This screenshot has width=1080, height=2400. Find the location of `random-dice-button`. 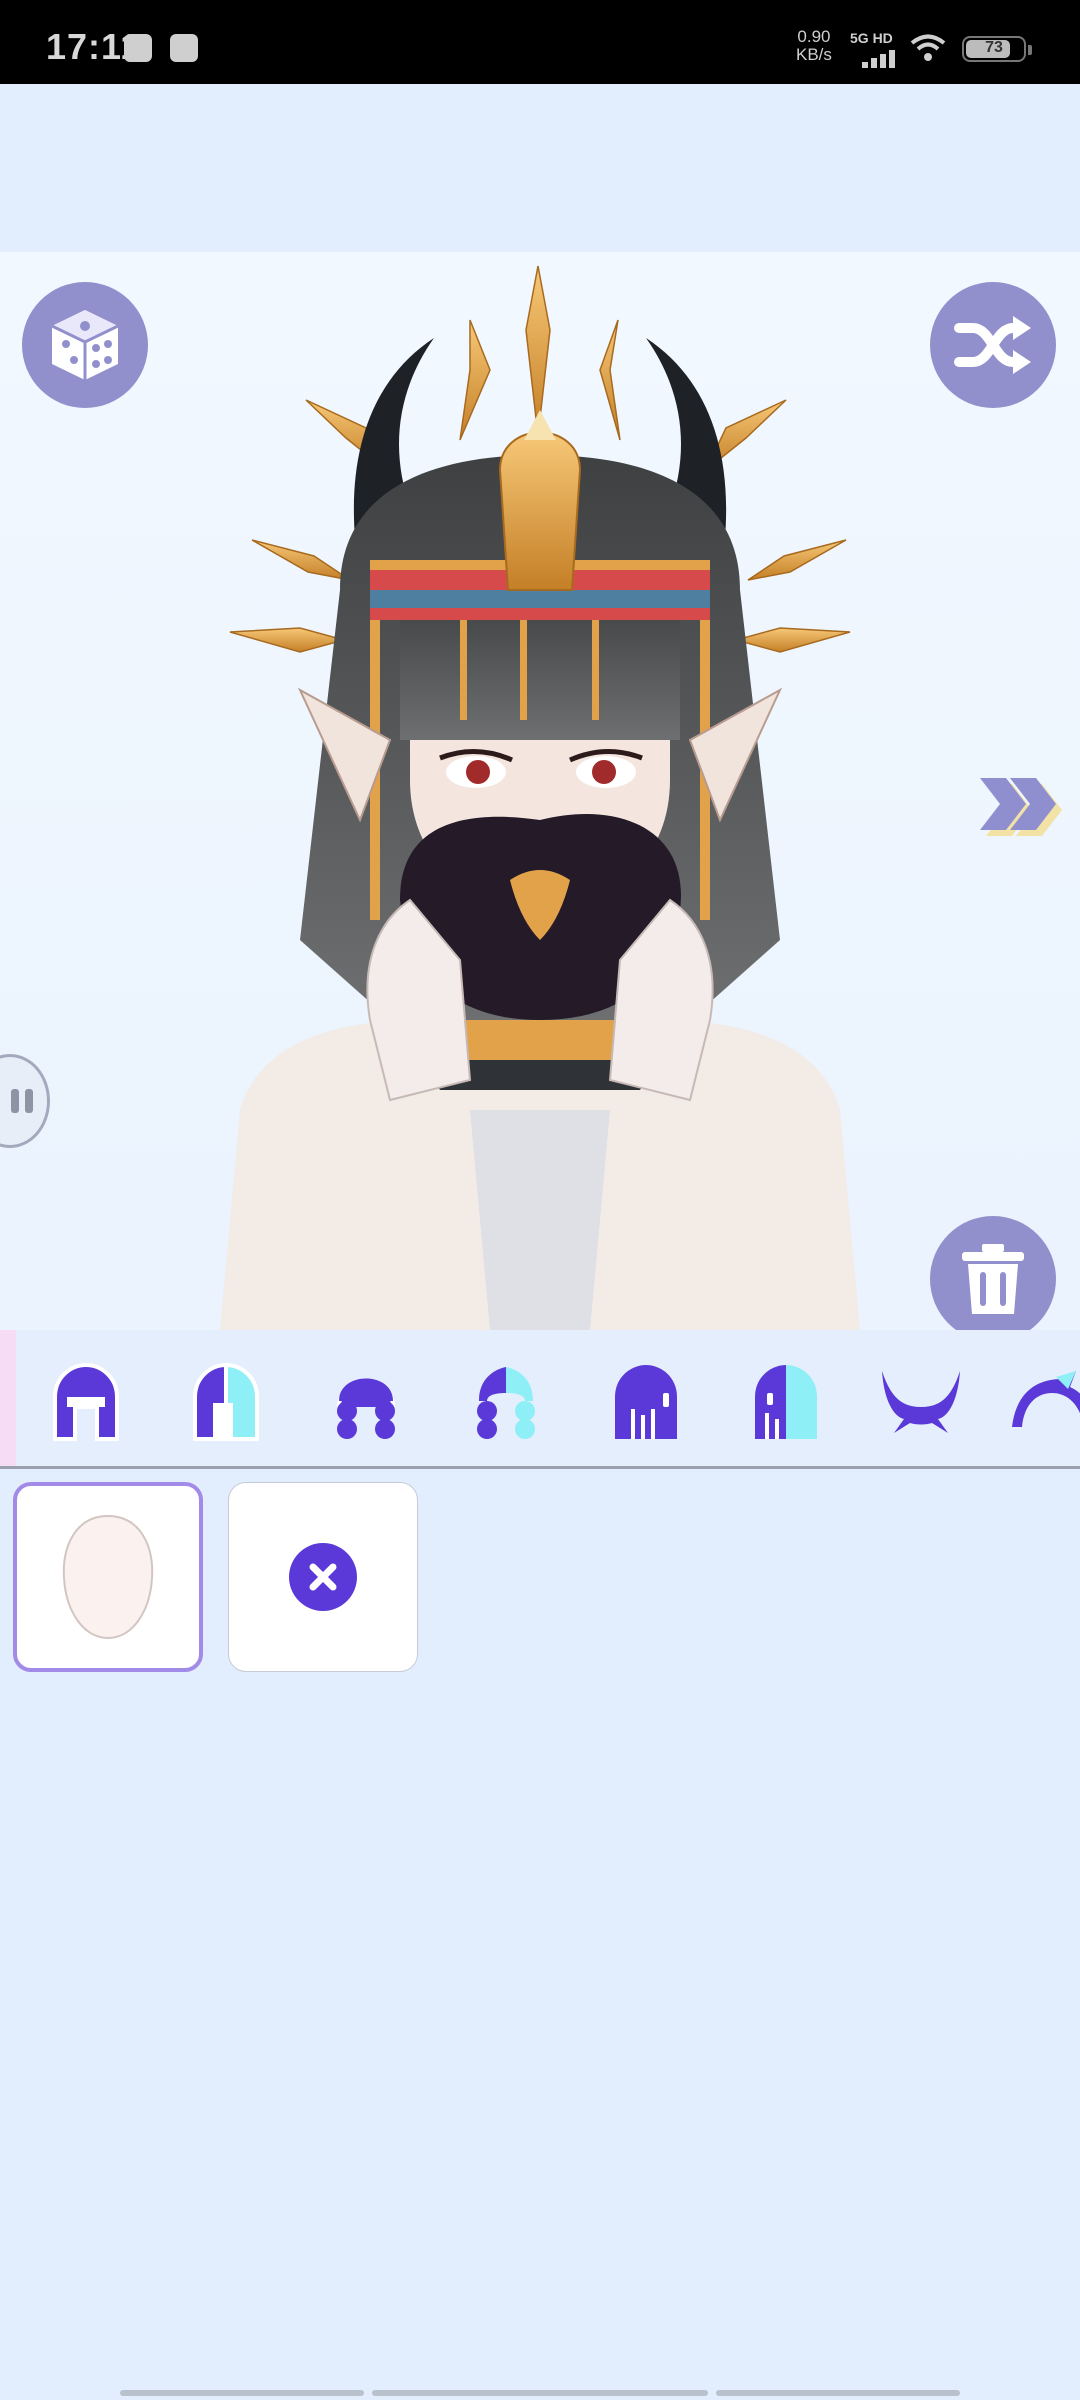

random-dice-button is located at coordinates (85, 345).